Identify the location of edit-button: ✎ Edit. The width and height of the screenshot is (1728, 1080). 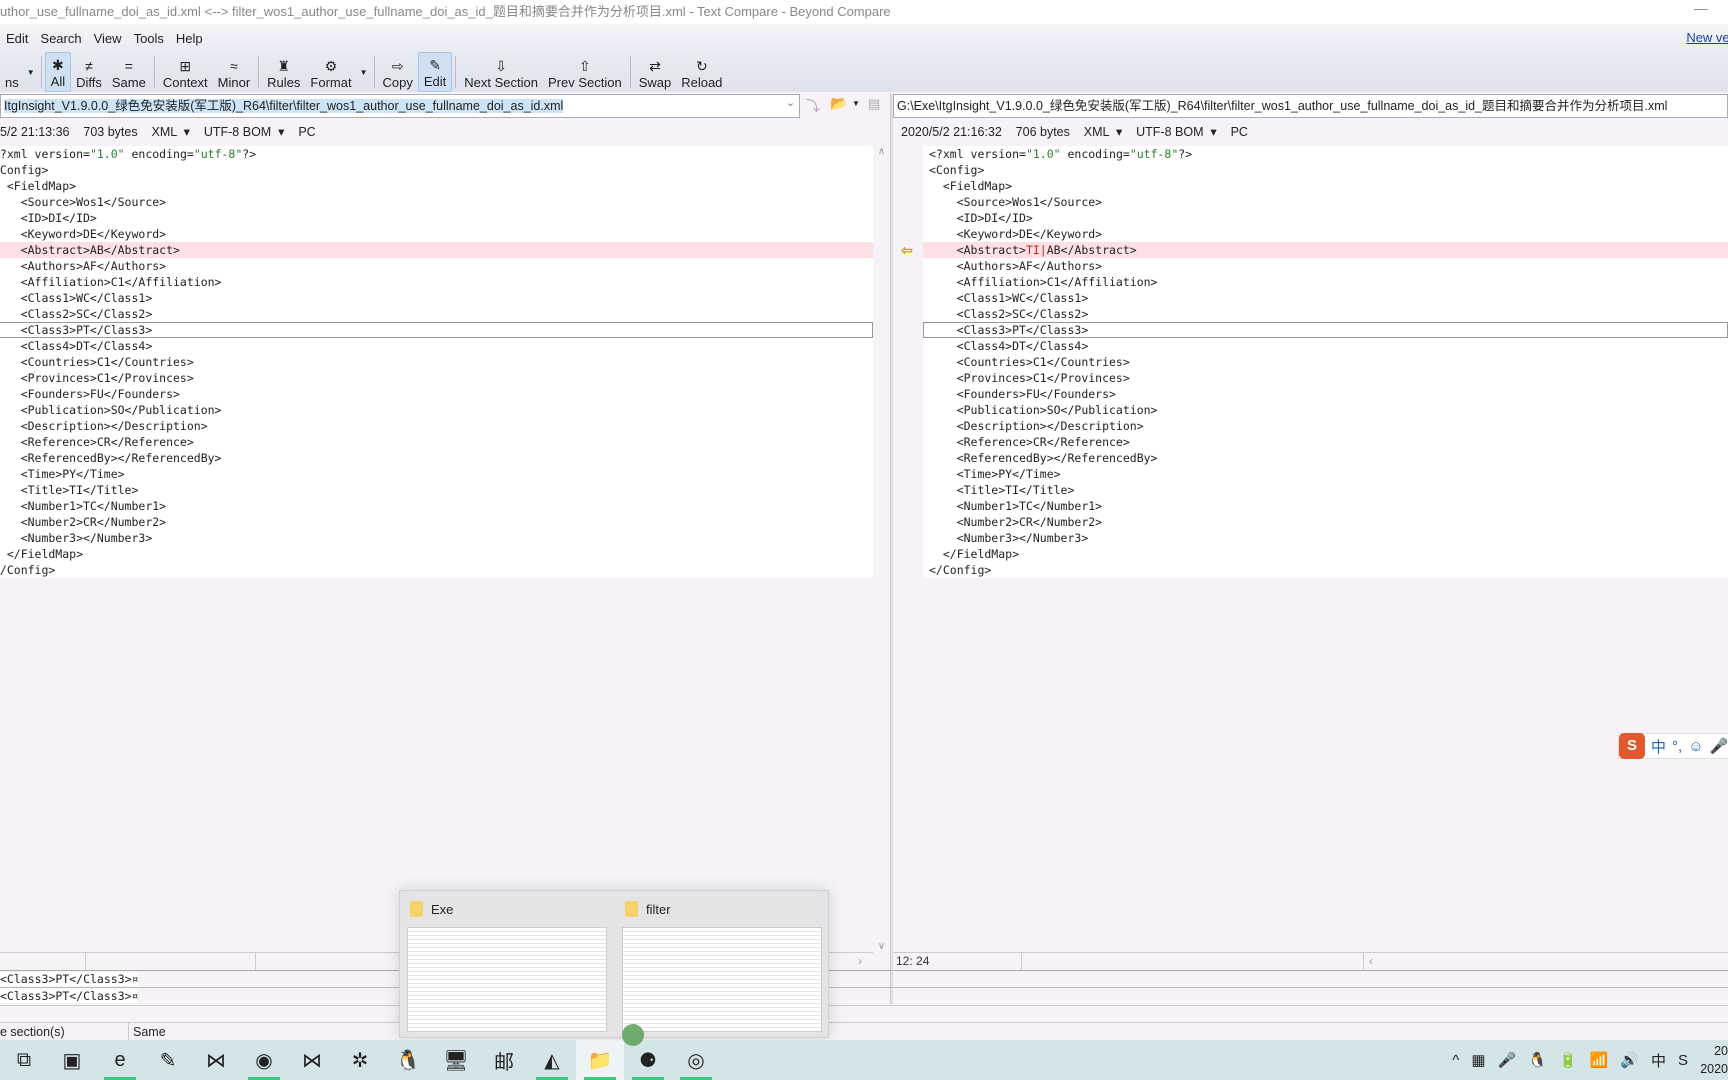
(435, 72).